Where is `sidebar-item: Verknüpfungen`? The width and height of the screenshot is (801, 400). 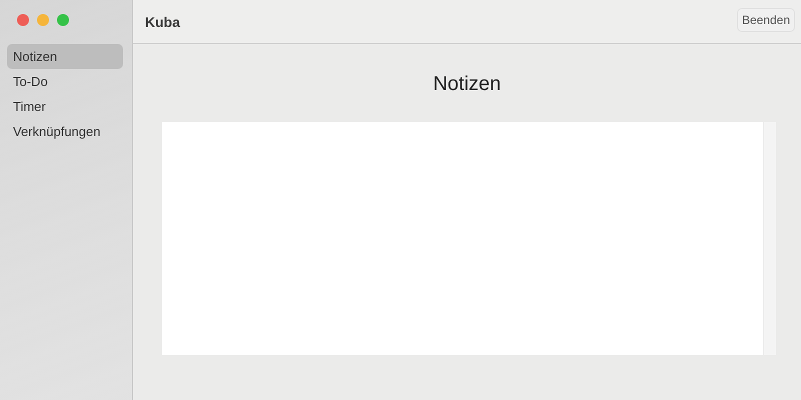 sidebar-item: Verknüpfungen is located at coordinates (65, 131).